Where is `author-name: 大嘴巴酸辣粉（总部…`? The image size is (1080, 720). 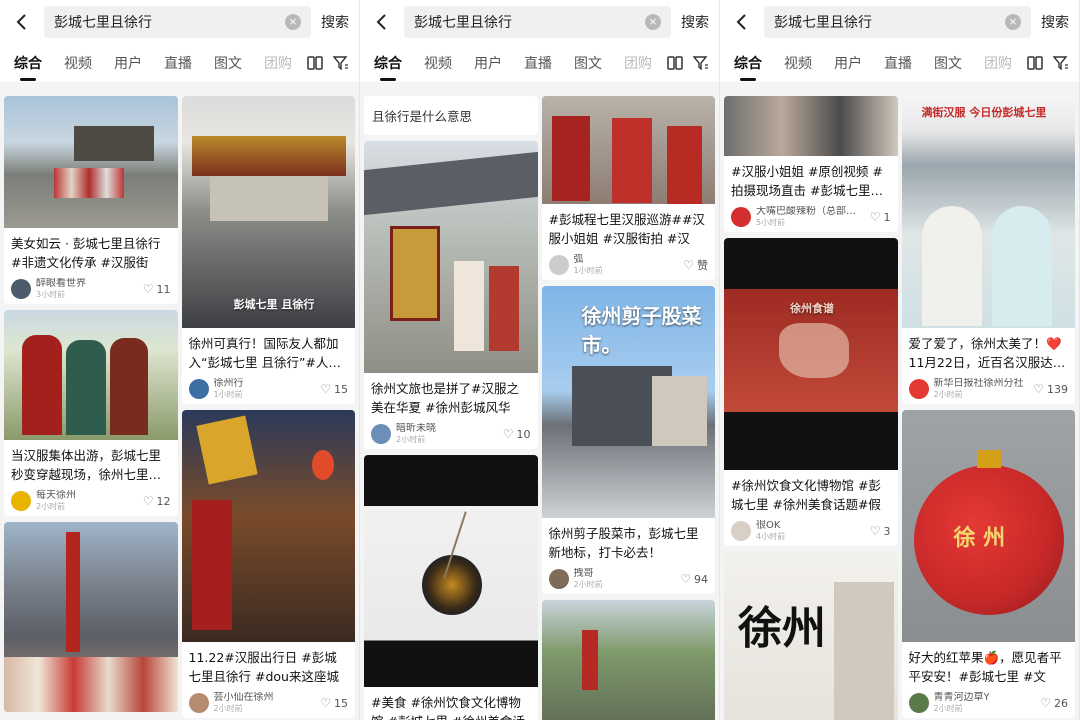 author-name: 大嘴巴酸辣粉（总部… is located at coordinates (813, 212).